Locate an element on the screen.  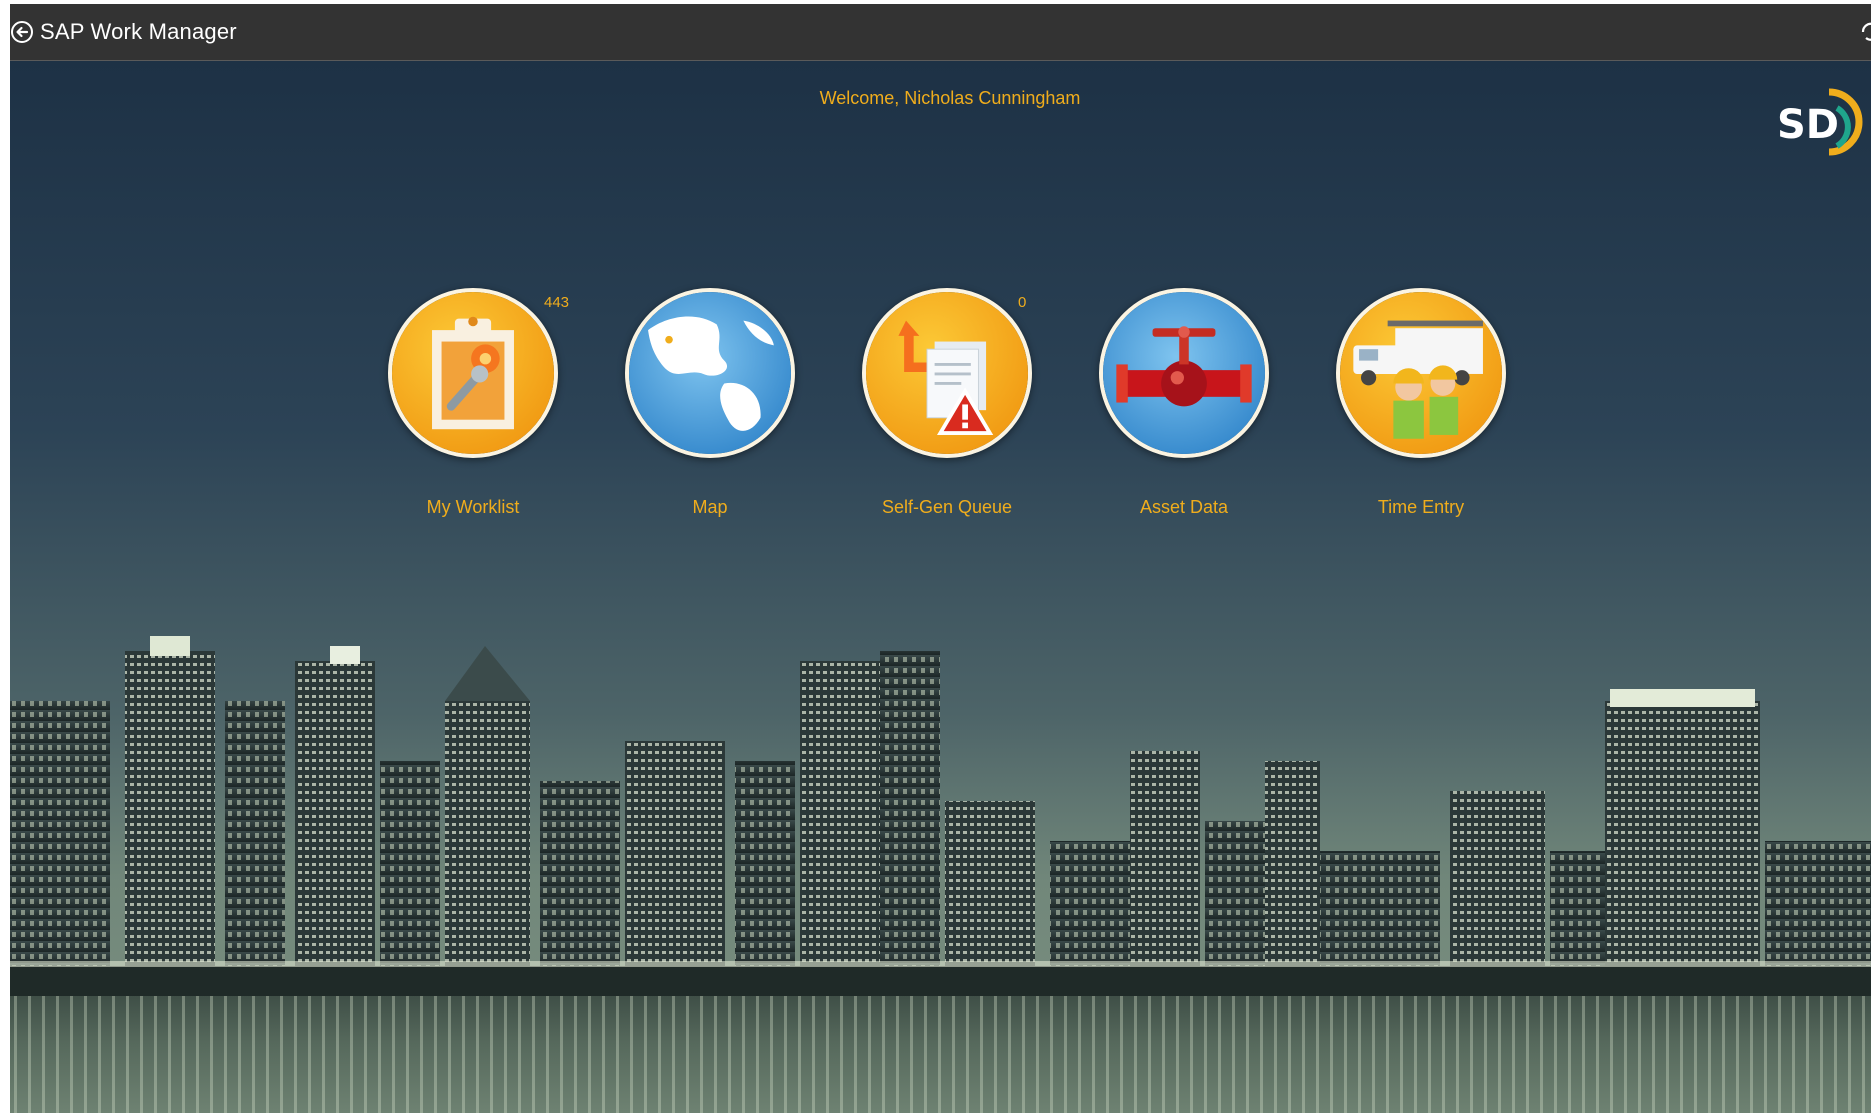
welcome-message: Welcome, Nicholas Cunningham is located at coordinates (950, 98).